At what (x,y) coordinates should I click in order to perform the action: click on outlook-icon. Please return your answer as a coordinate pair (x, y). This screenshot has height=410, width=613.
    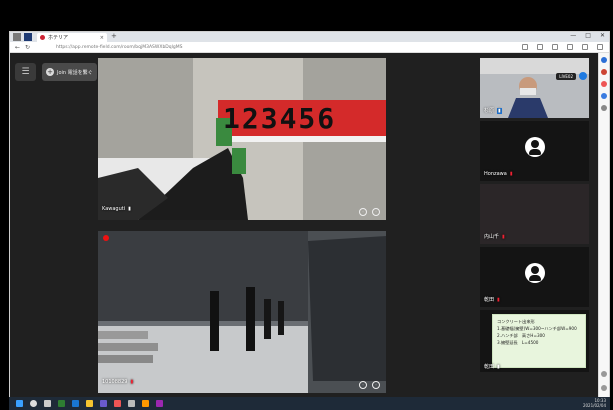
    Looking at the image, I should click on (604, 96).